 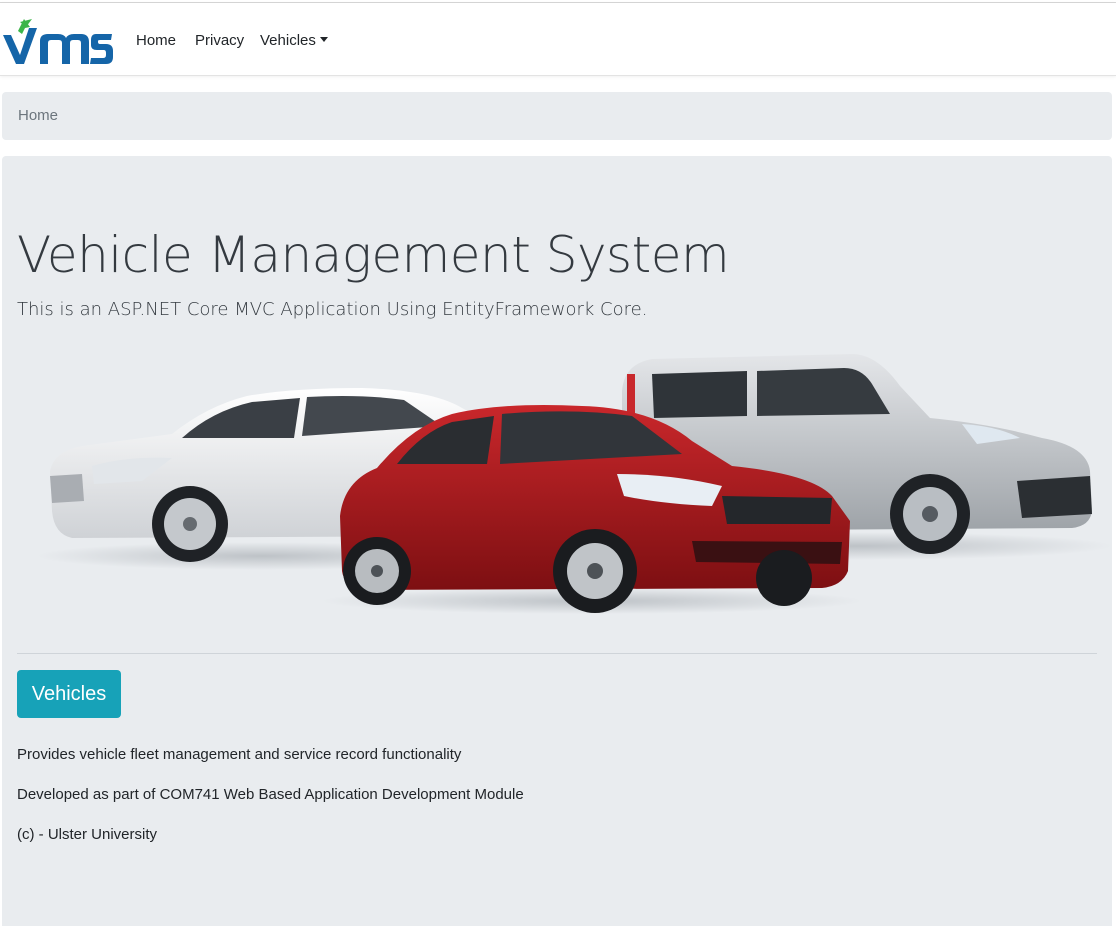 I want to click on hero-divider, so click(x=557, y=653).